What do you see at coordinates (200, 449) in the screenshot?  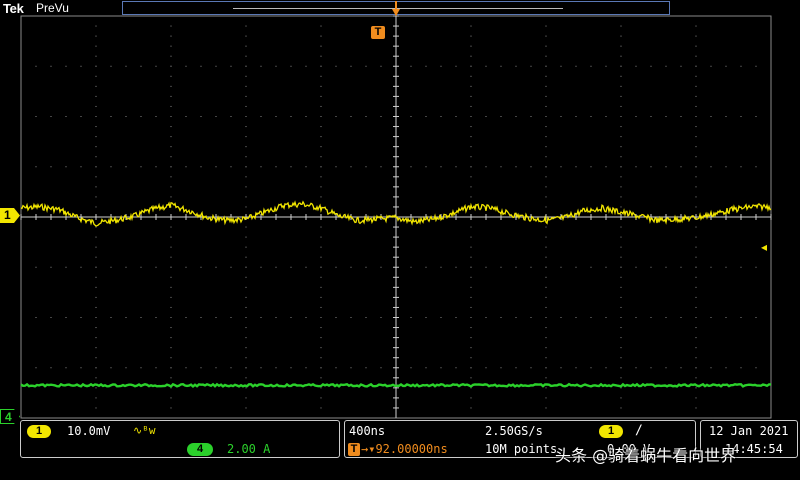 I see `ch4-badge: 4` at bounding box center [200, 449].